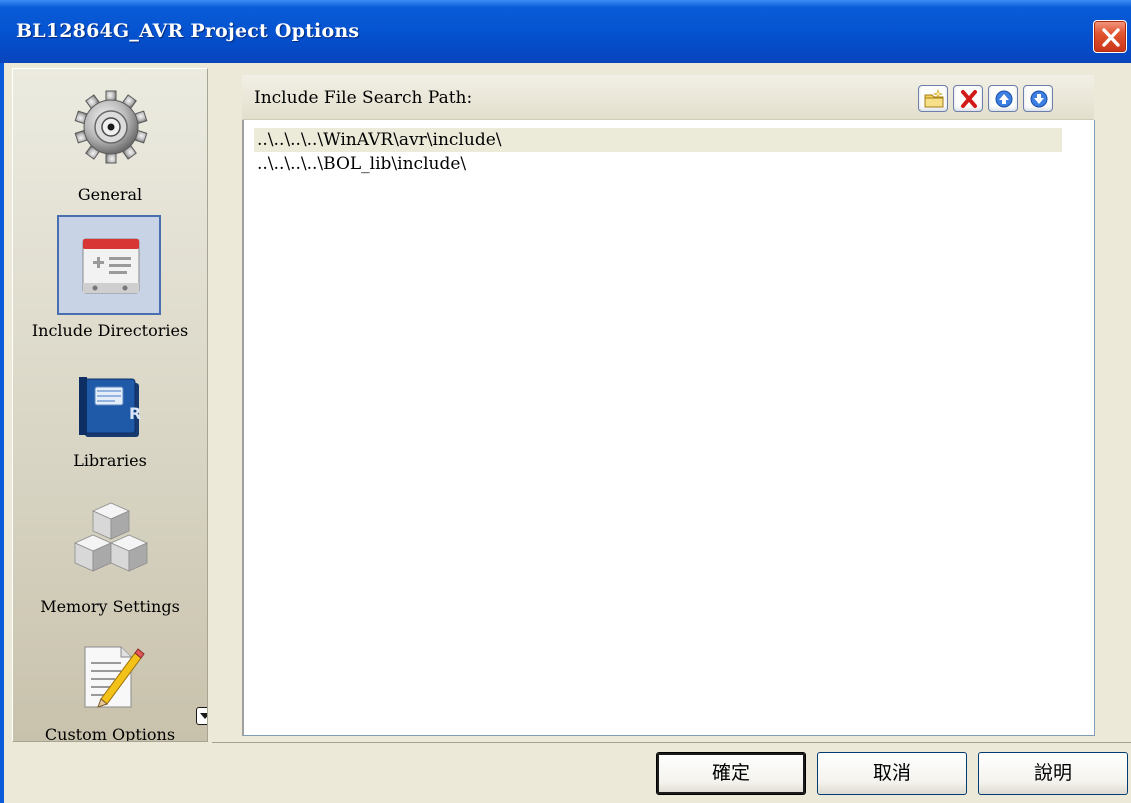 The height and width of the screenshot is (803, 1131). I want to click on list-item: ..\..\..\..\WinAVR\avr\include\, so click(658, 140).